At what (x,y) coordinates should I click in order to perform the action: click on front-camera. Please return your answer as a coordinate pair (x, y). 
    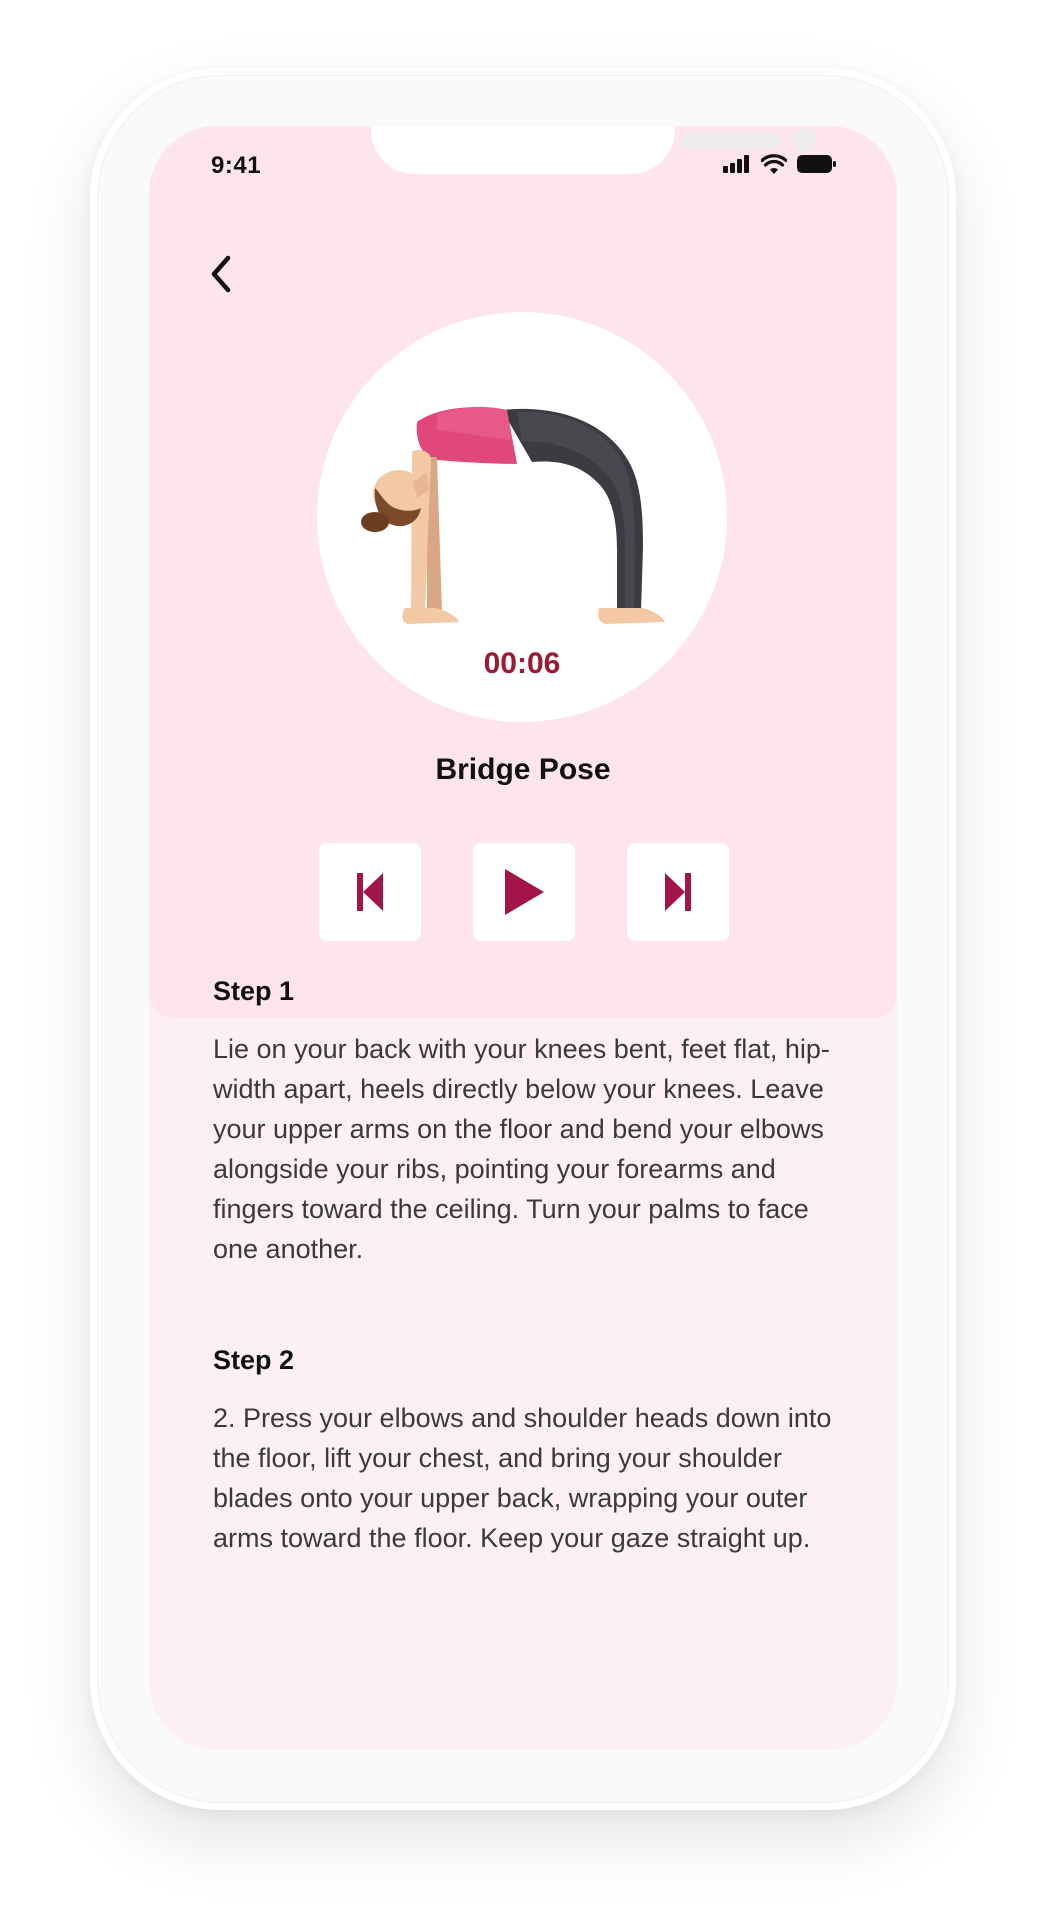
    Looking at the image, I should click on (805, 141).